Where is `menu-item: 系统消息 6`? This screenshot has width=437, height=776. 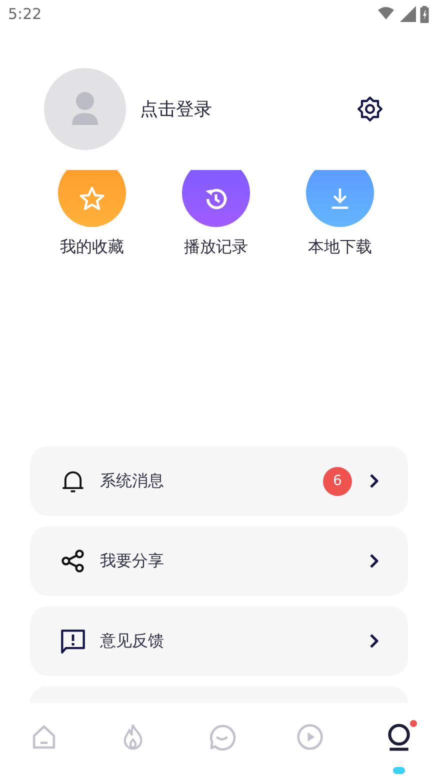
menu-item: 系统消息 6 is located at coordinates (219, 481).